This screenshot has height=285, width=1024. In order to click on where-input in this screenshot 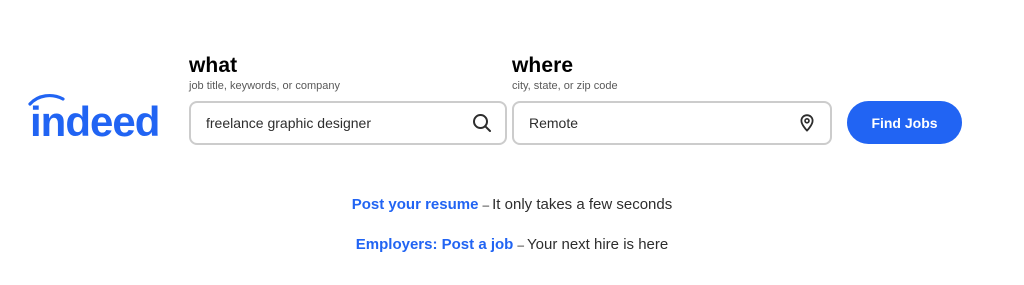, I will do `click(655, 123)`.